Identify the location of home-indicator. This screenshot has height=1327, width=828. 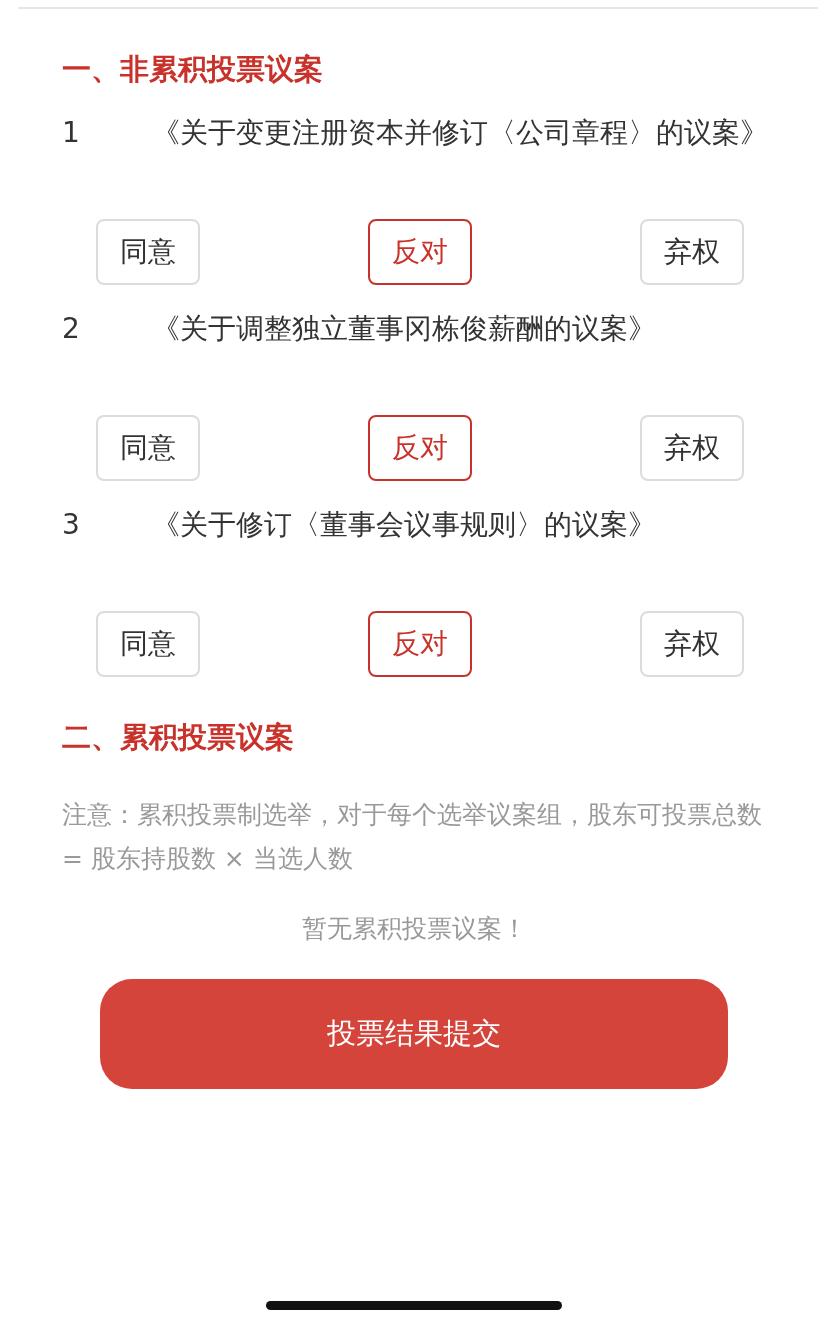
(414, 1305).